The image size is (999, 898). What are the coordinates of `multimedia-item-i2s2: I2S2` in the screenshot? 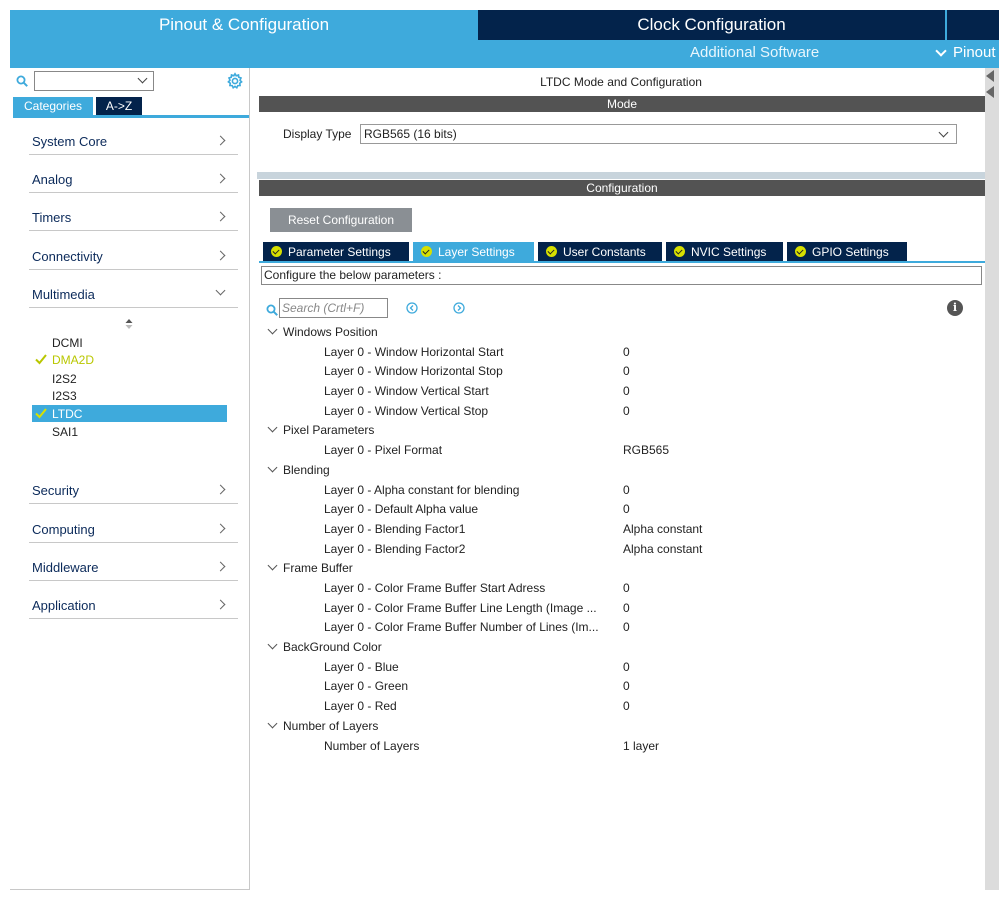 It's located at (129, 378).